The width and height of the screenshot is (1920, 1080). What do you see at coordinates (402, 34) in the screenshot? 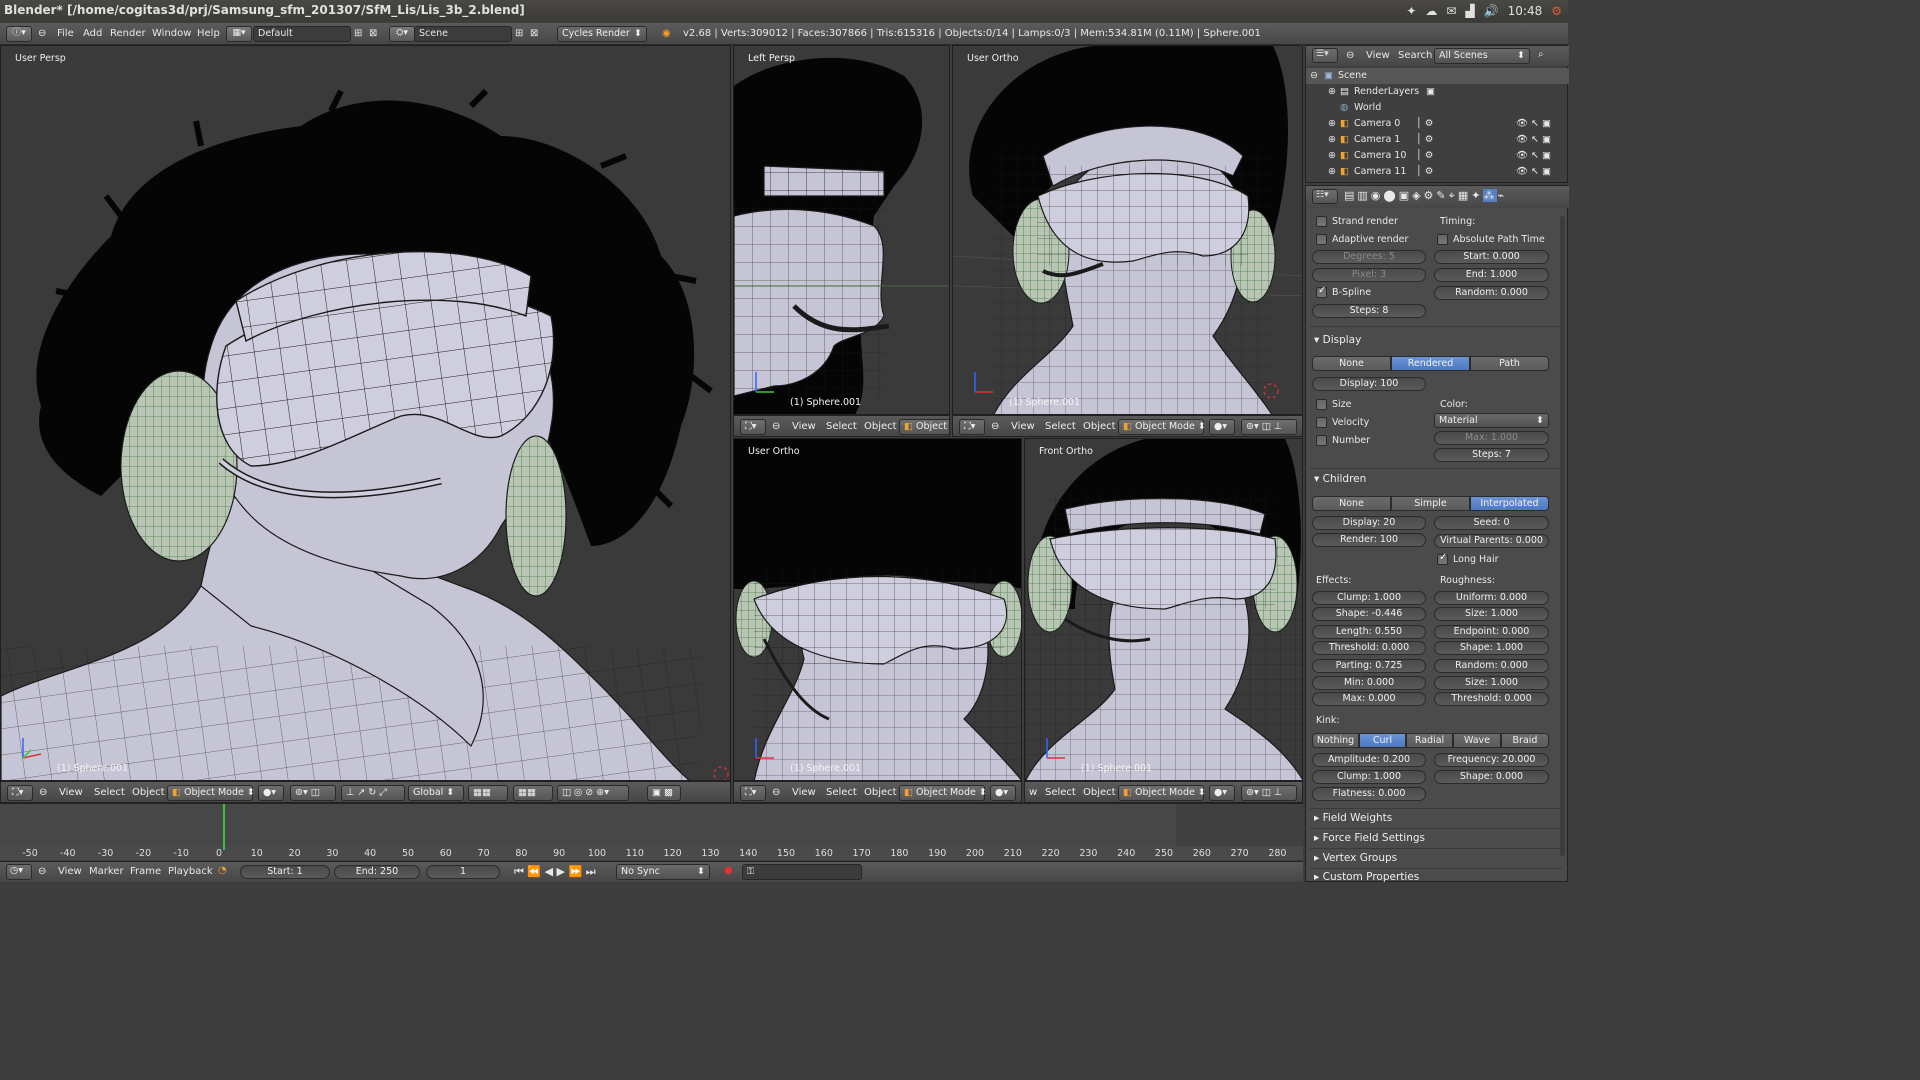
I see `scene-icon: ⛭▾` at bounding box center [402, 34].